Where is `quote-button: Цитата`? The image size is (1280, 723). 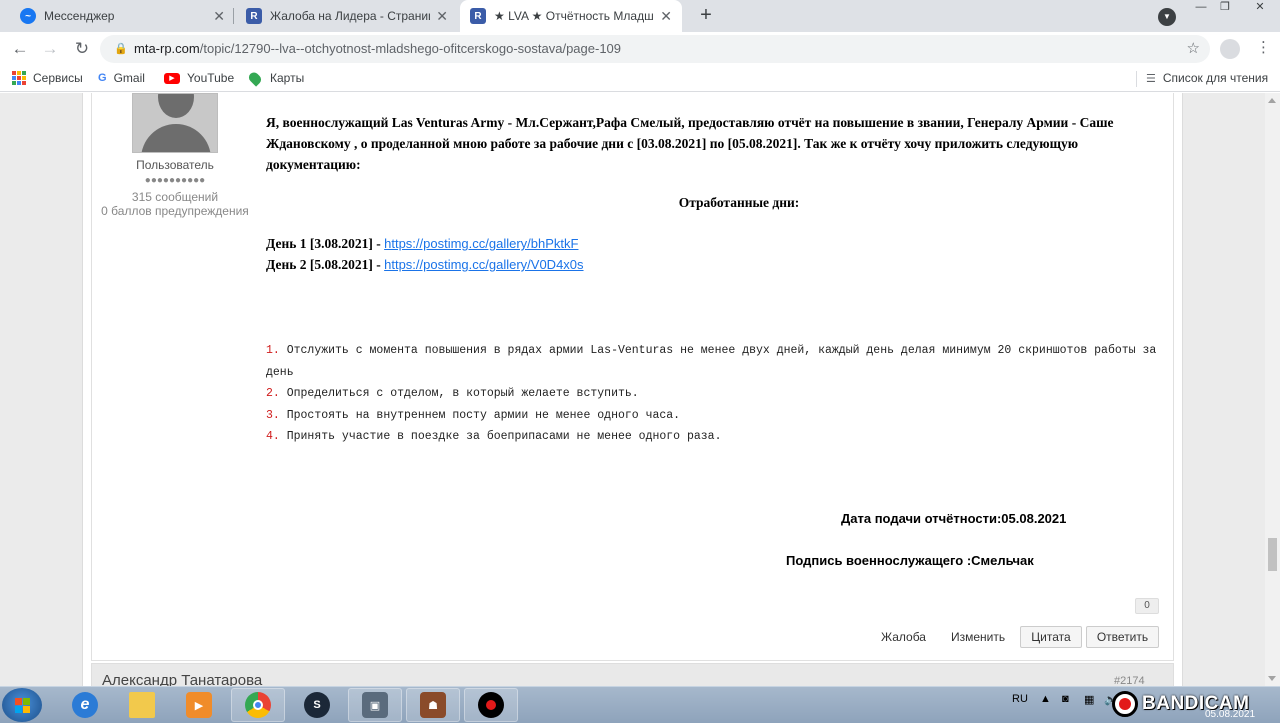
quote-button: Цитата is located at coordinates (1051, 637).